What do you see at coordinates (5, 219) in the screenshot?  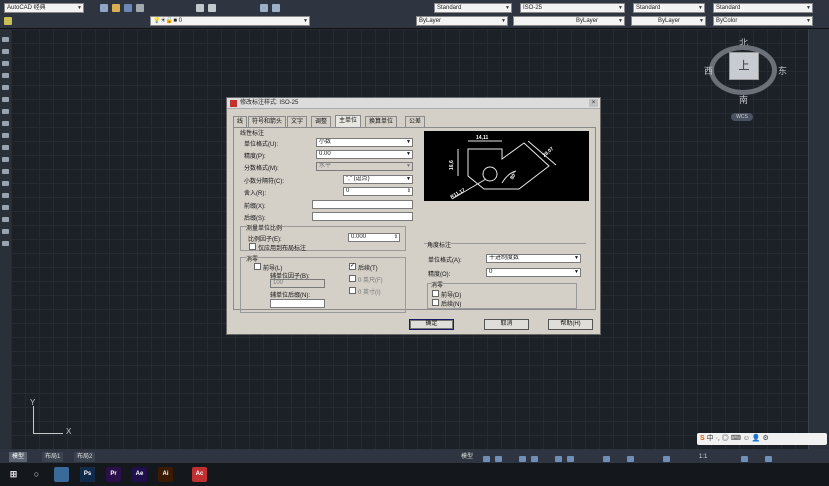 I see `gradient-icon` at bounding box center [5, 219].